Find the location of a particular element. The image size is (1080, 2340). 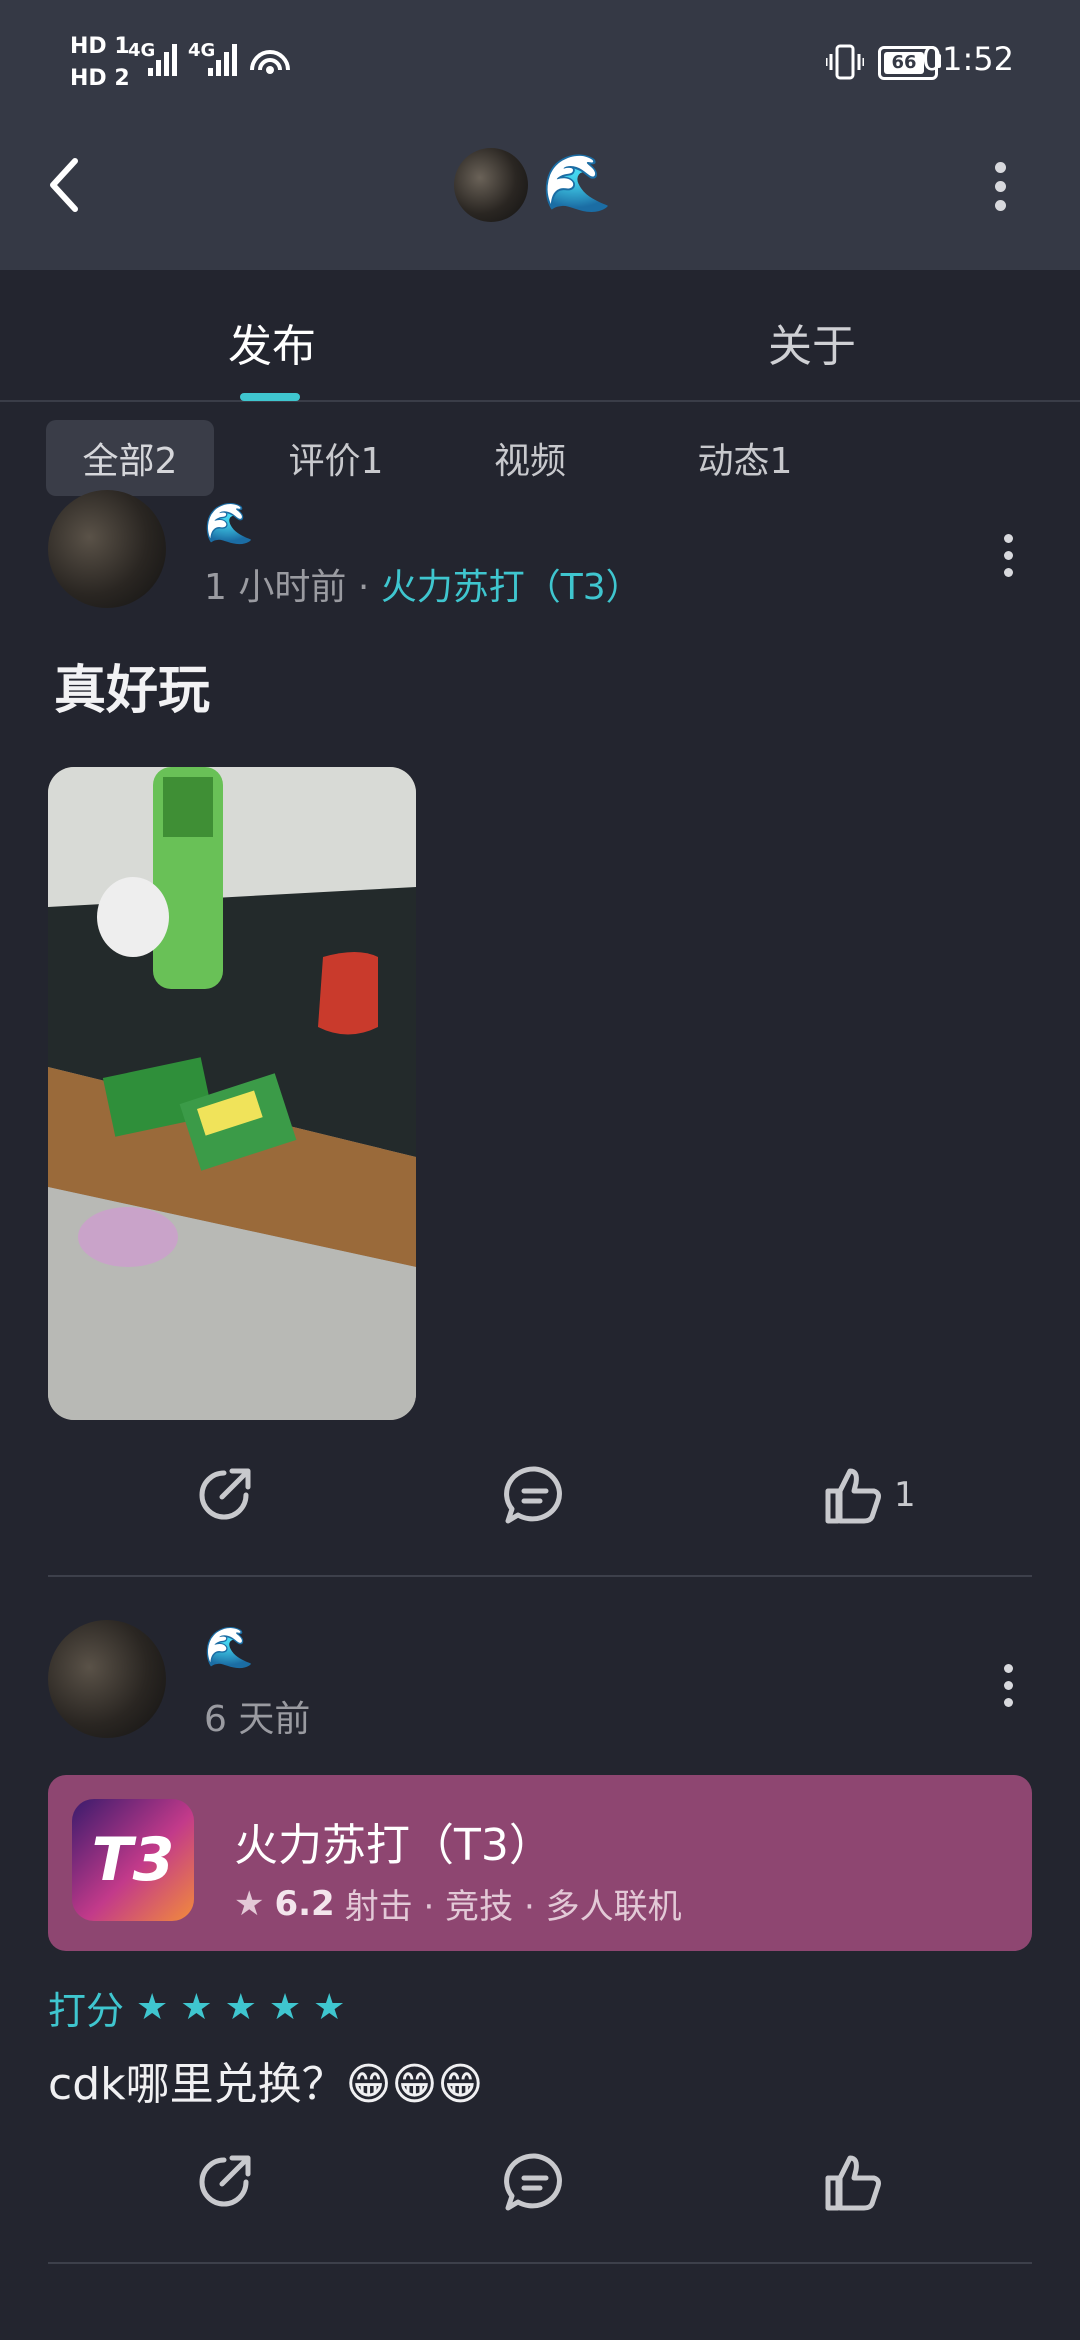

game-card: T3 火力苏打（T3） ★ 6.2 射击 · 竞技 · 多人联机 is located at coordinates (540, 1863).